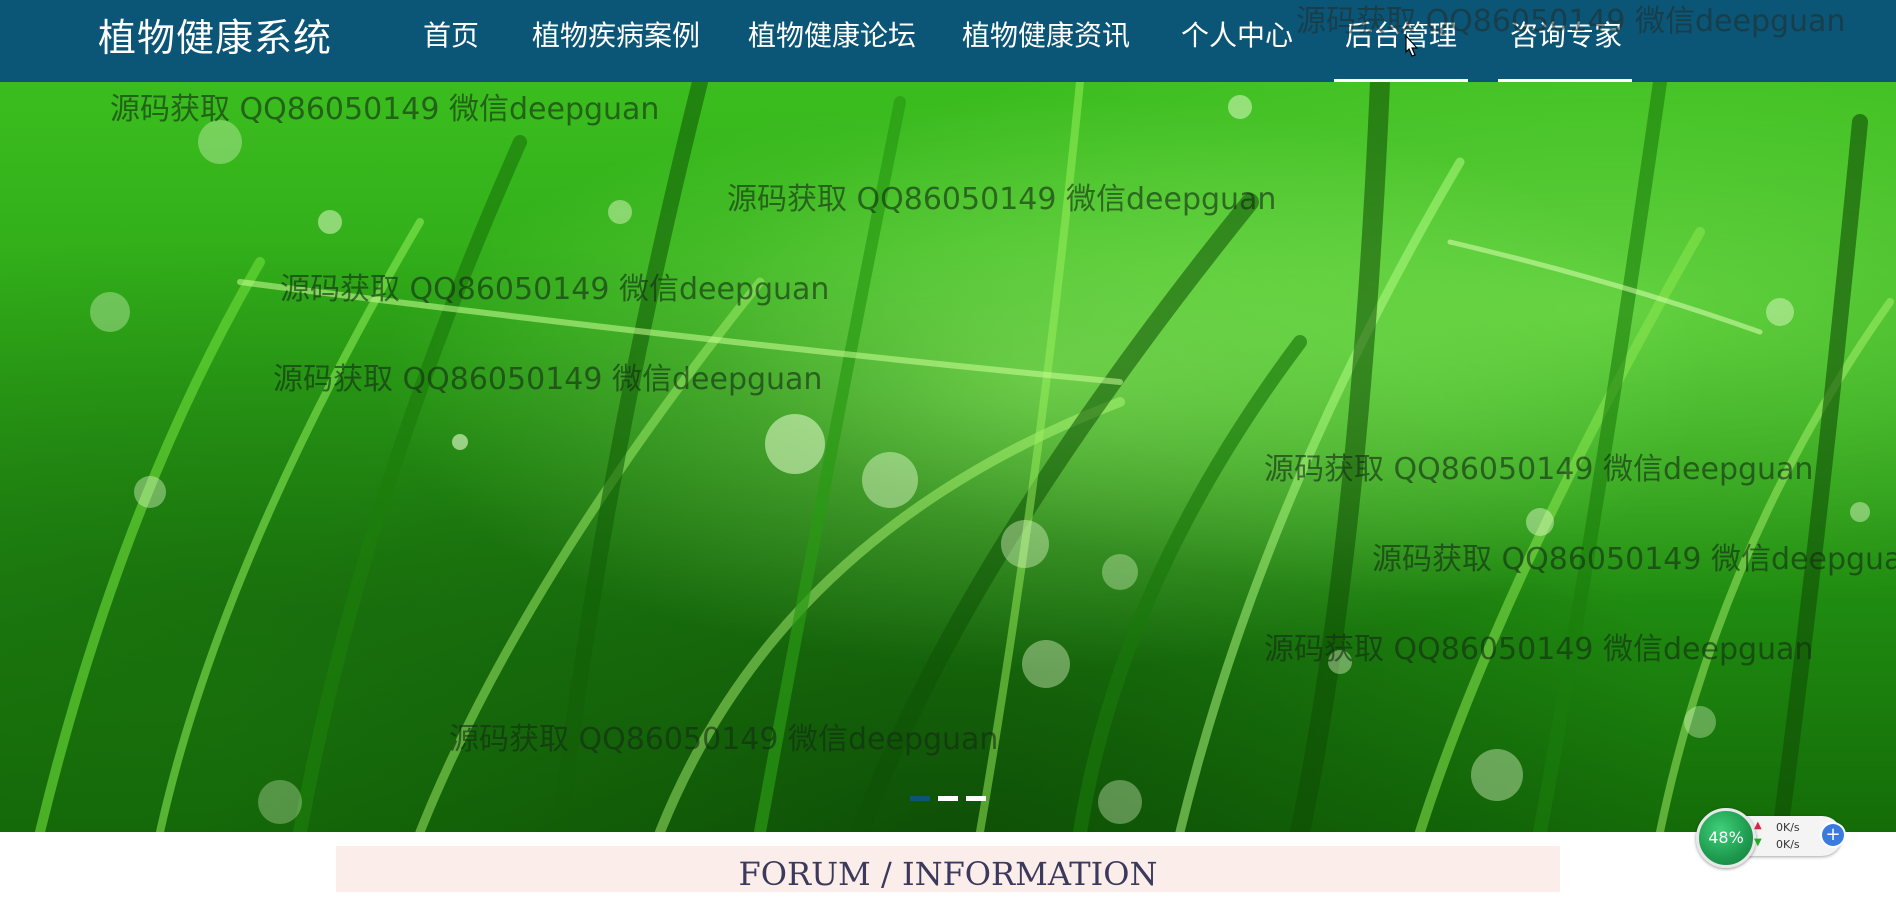 This screenshot has height=902, width=1896. I want to click on nav-home: 首页, so click(451, 36).